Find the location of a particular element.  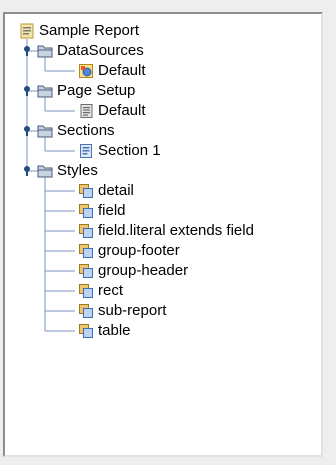

tree-node-label: Sections is located at coordinates (86, 130).